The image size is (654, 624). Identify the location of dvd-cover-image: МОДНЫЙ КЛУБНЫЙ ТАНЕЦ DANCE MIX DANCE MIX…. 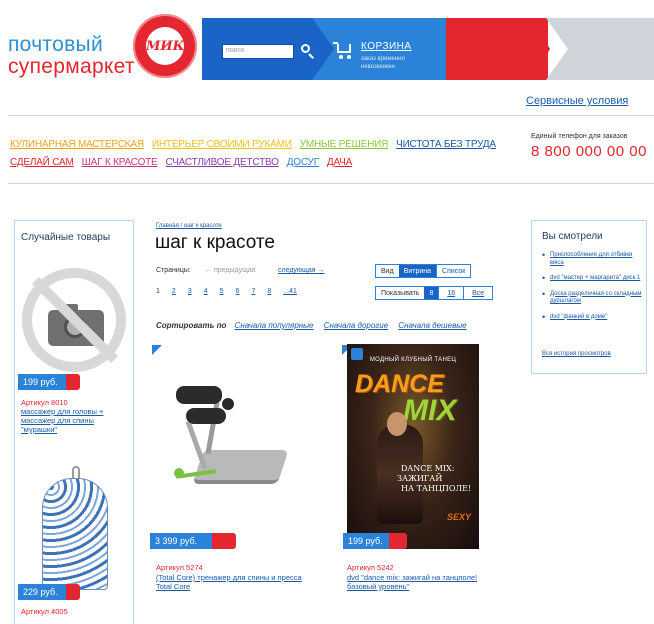
(413, 446).